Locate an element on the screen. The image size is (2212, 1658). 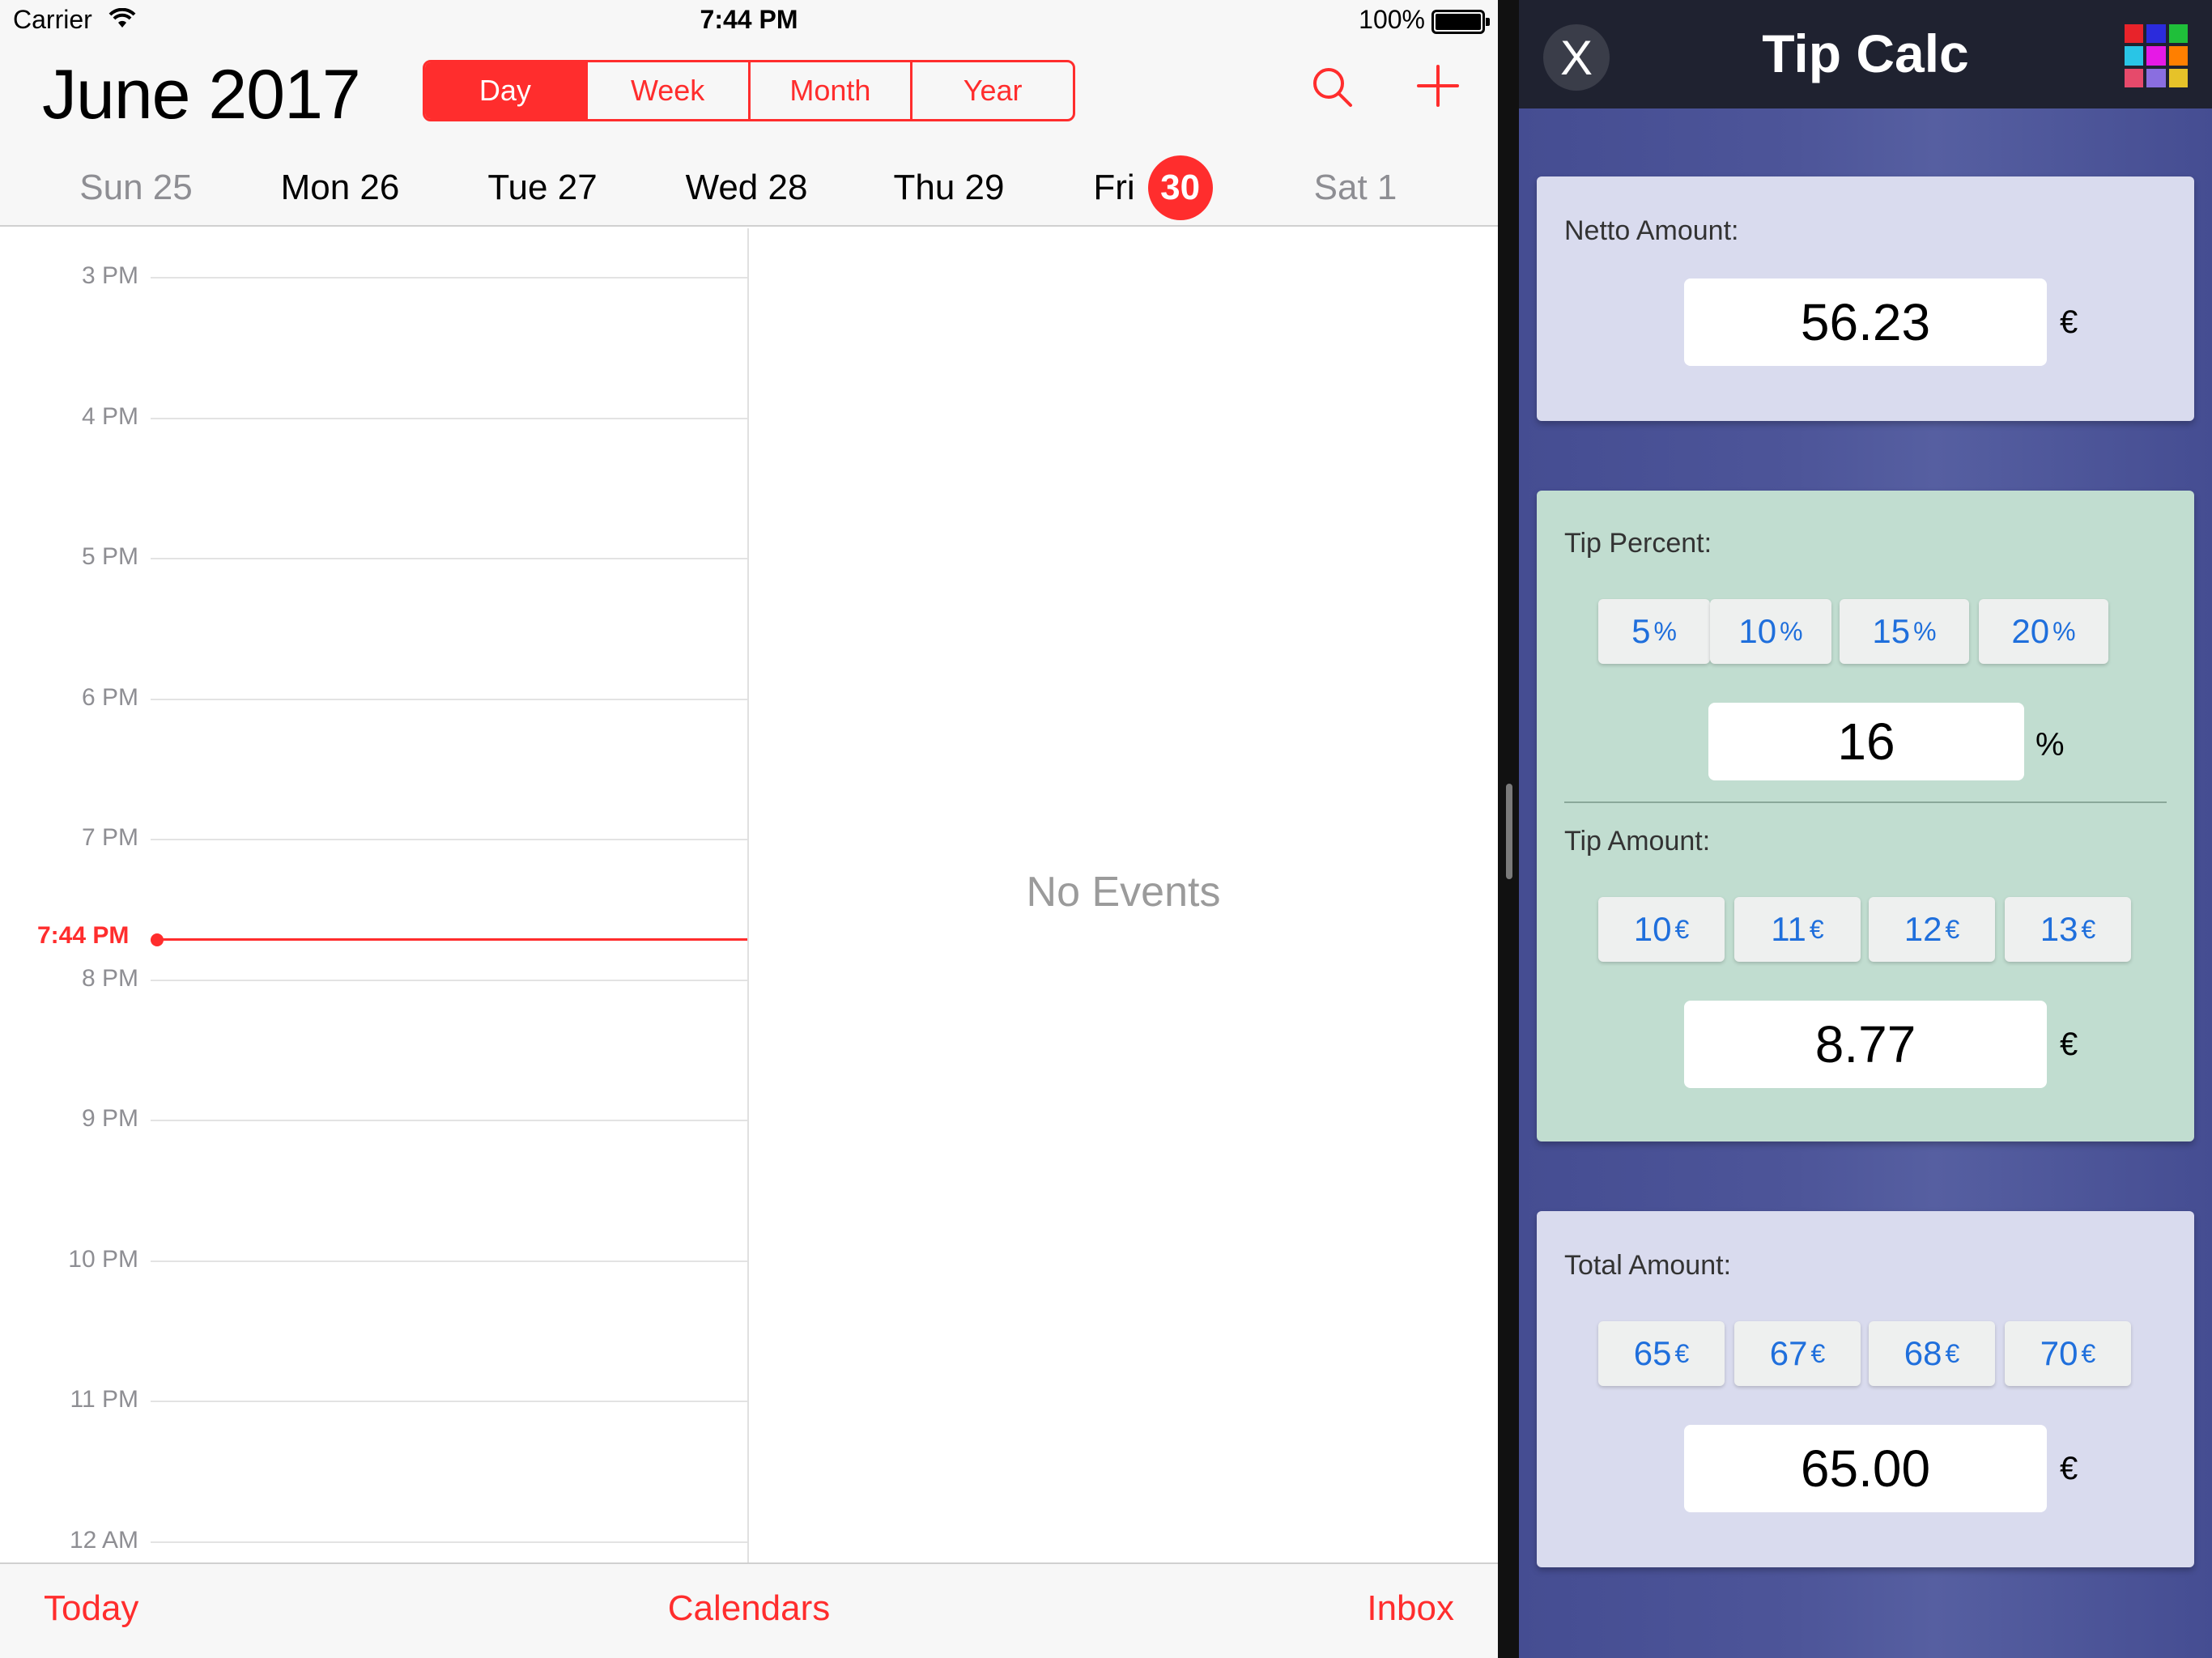
total-chip-0: 65 € is located at coordinates (1662, 1353).